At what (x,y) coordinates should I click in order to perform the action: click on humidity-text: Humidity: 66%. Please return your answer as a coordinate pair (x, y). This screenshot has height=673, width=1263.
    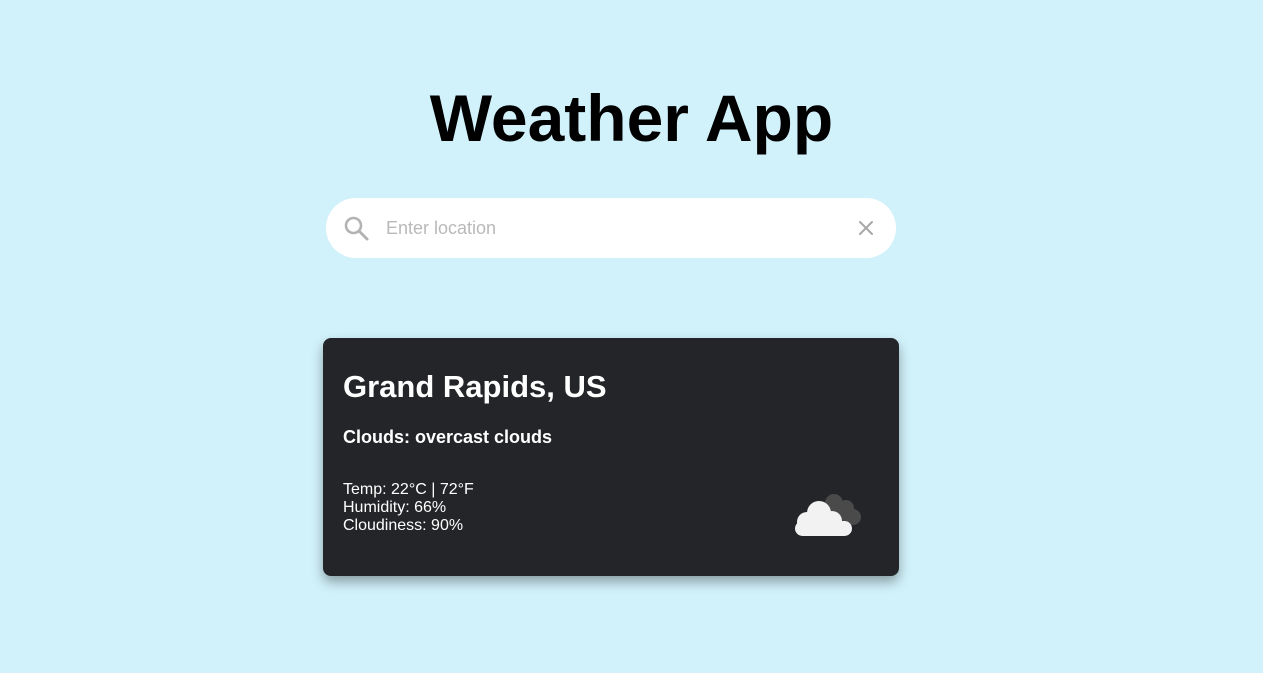
    Looking at the image, I should click on (395, 507).